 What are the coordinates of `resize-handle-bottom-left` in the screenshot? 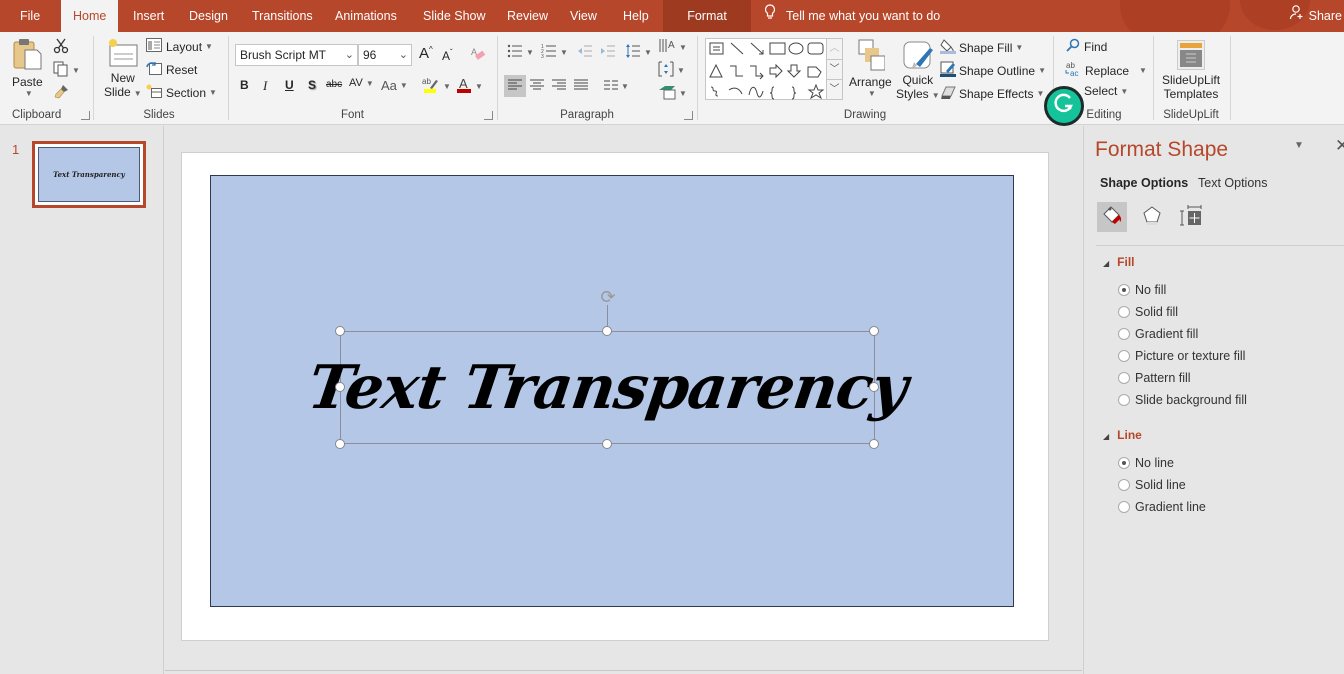 It's located at (340, 444).